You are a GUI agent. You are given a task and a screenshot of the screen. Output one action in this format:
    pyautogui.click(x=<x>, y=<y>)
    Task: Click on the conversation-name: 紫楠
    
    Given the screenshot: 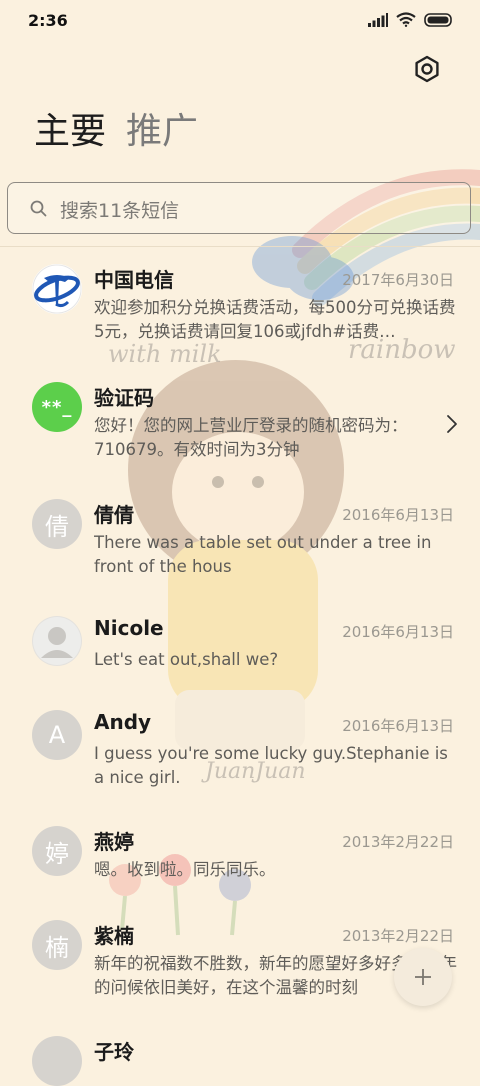 What is the action you would take?
    pyautogui.click(x=114, y=936)
    